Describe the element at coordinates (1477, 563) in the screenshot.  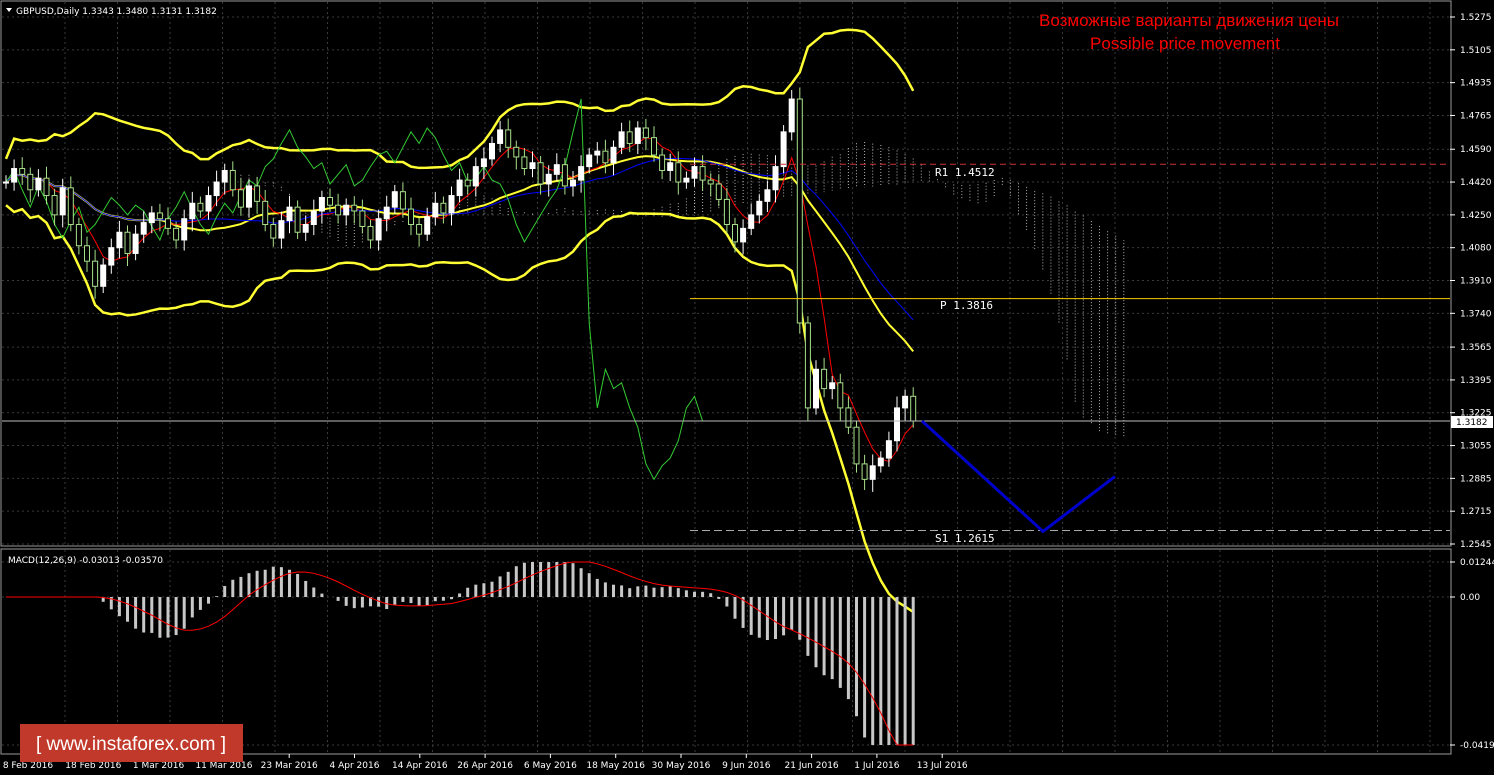
I see `macd-tick-label: 0.01244` at that location.